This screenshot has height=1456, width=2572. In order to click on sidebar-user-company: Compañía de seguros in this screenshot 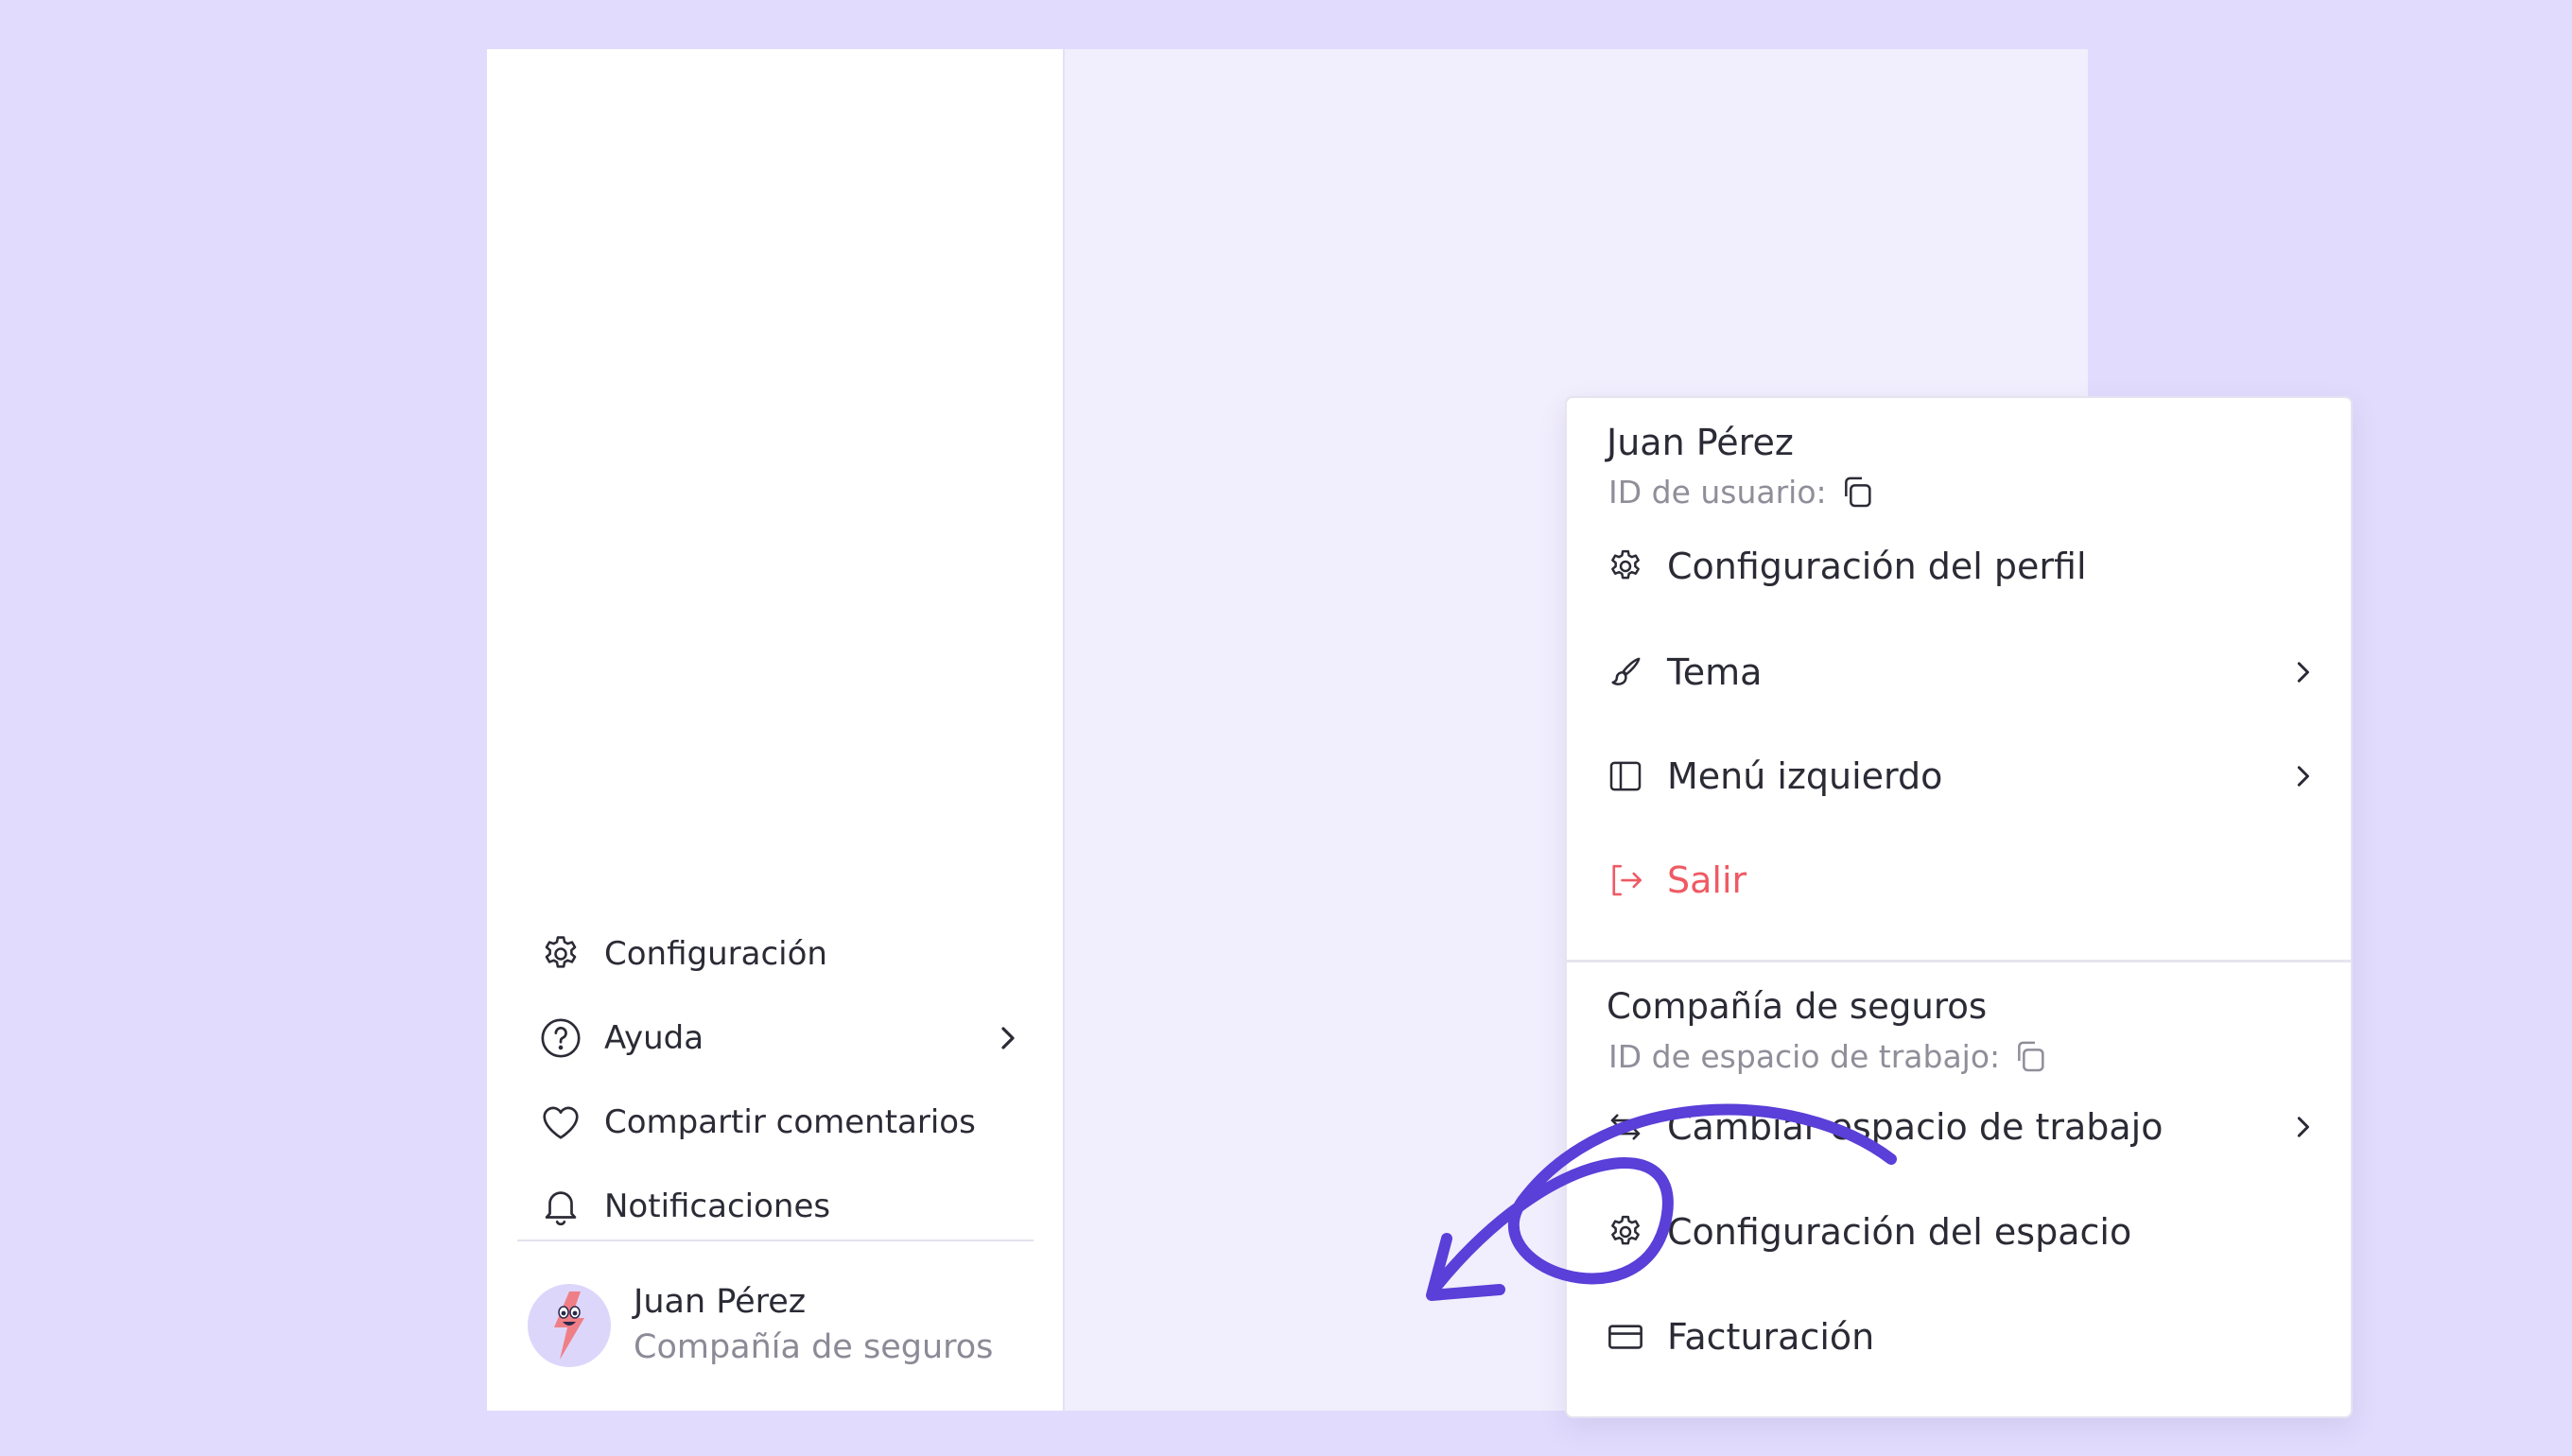, I will do `click(814, 1347)`.